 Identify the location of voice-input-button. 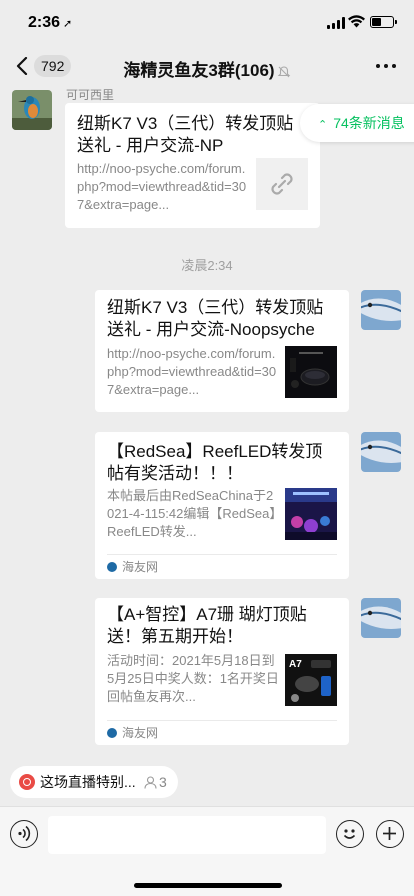
(24, 834).